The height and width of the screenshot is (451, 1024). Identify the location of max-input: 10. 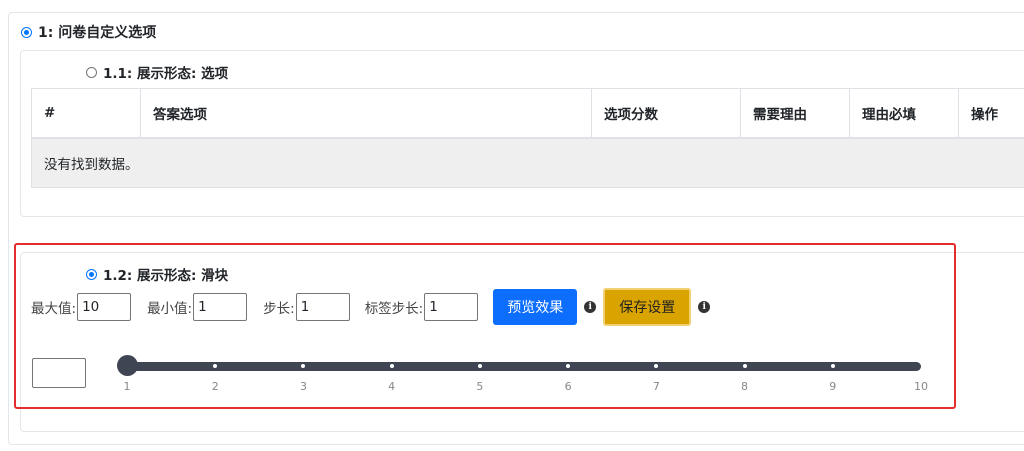
(104, 307).